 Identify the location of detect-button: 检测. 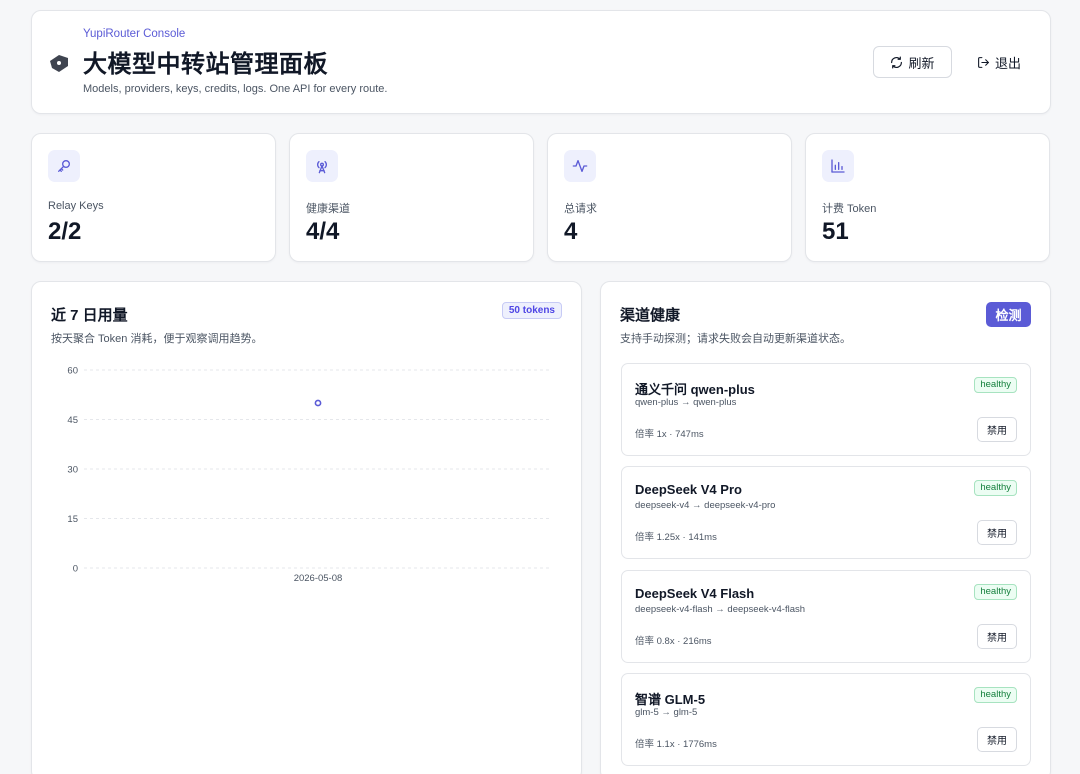
(1008, 314).